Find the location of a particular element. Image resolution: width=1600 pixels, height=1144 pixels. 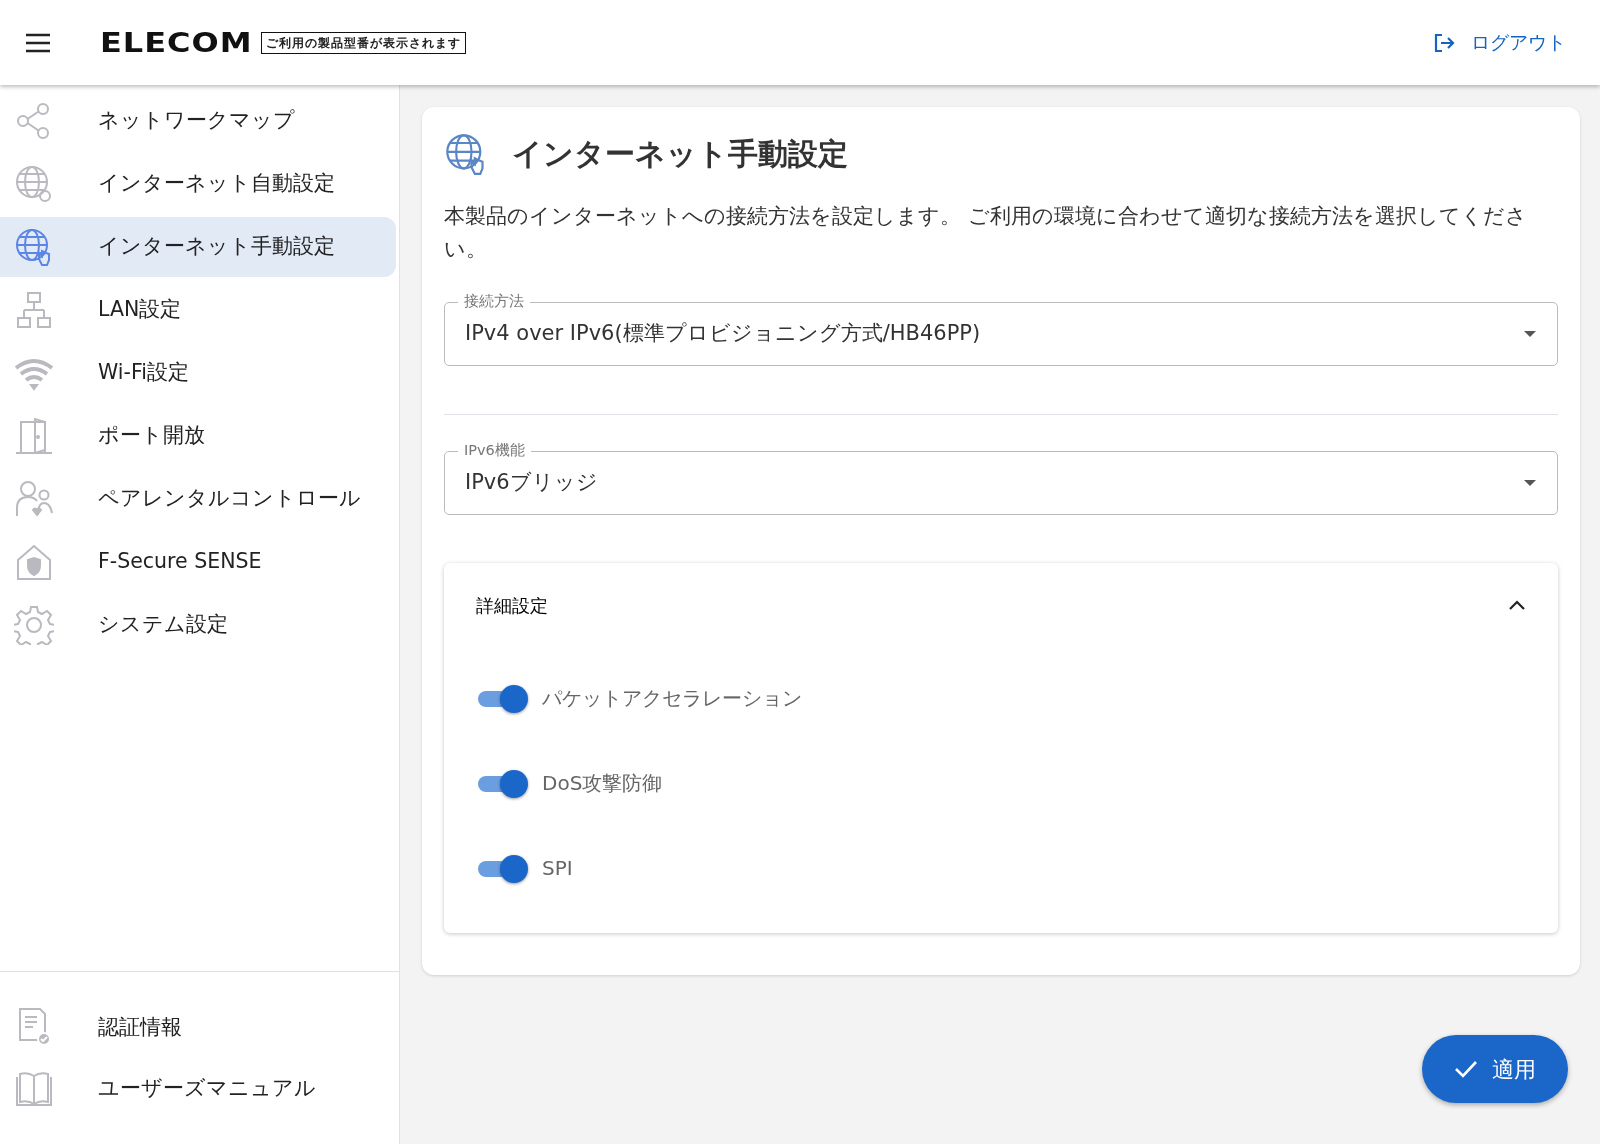

sidebar-item: ペアレンタルコントロール is located at coordinates (198, 498).